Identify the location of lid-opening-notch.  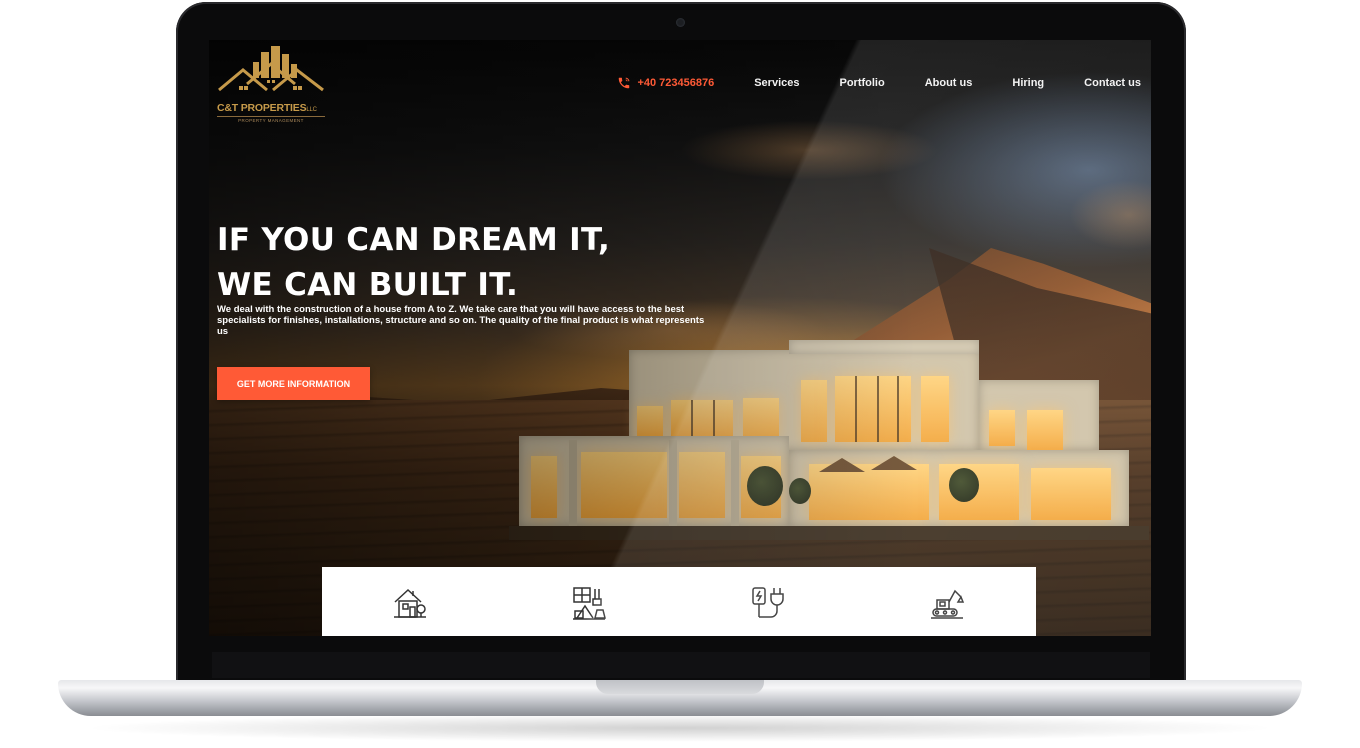
(680, 687).